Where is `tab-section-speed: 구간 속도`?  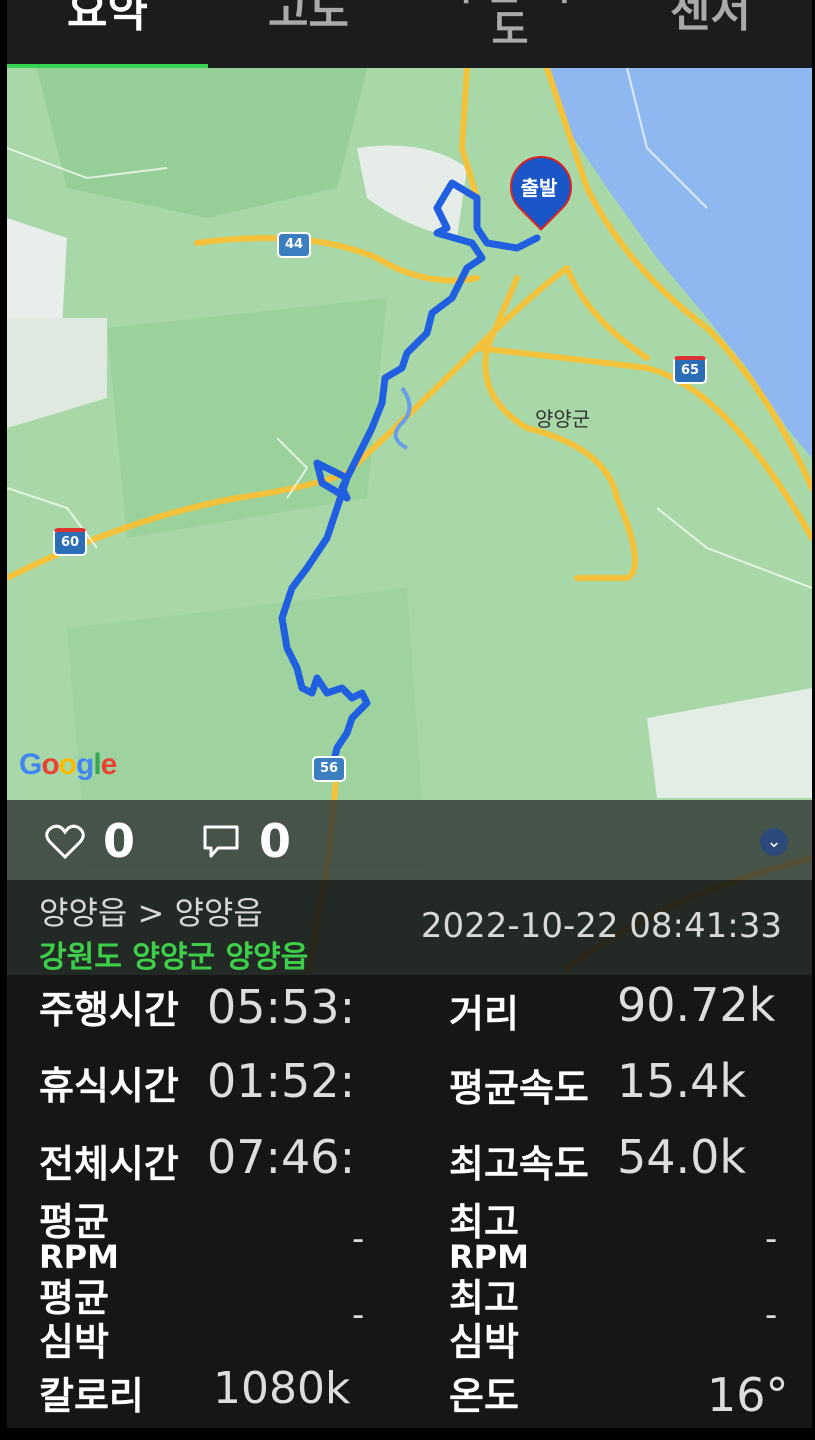
tab-section-speed: 구간 속도 is located at coordinates (510, 26).